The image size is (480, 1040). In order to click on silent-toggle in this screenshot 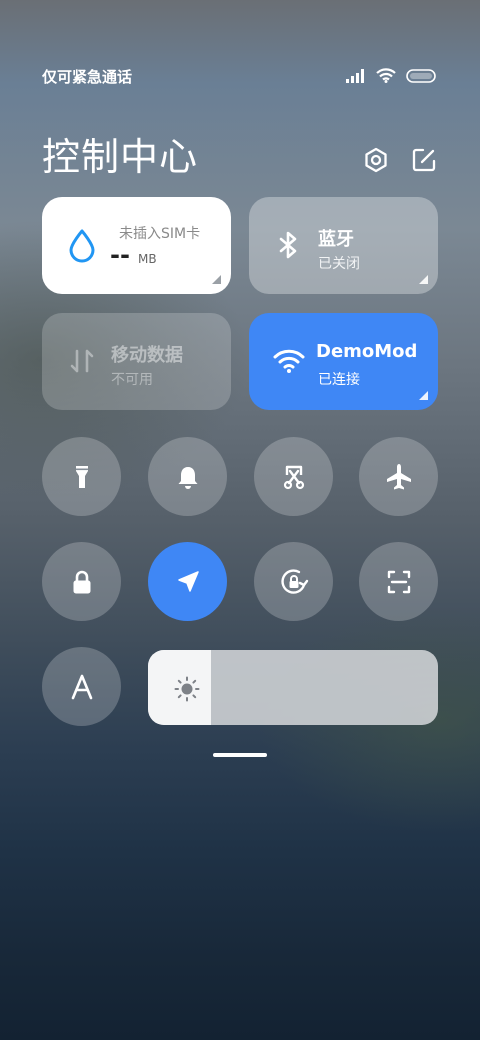, I will do `click(187, 476)`.